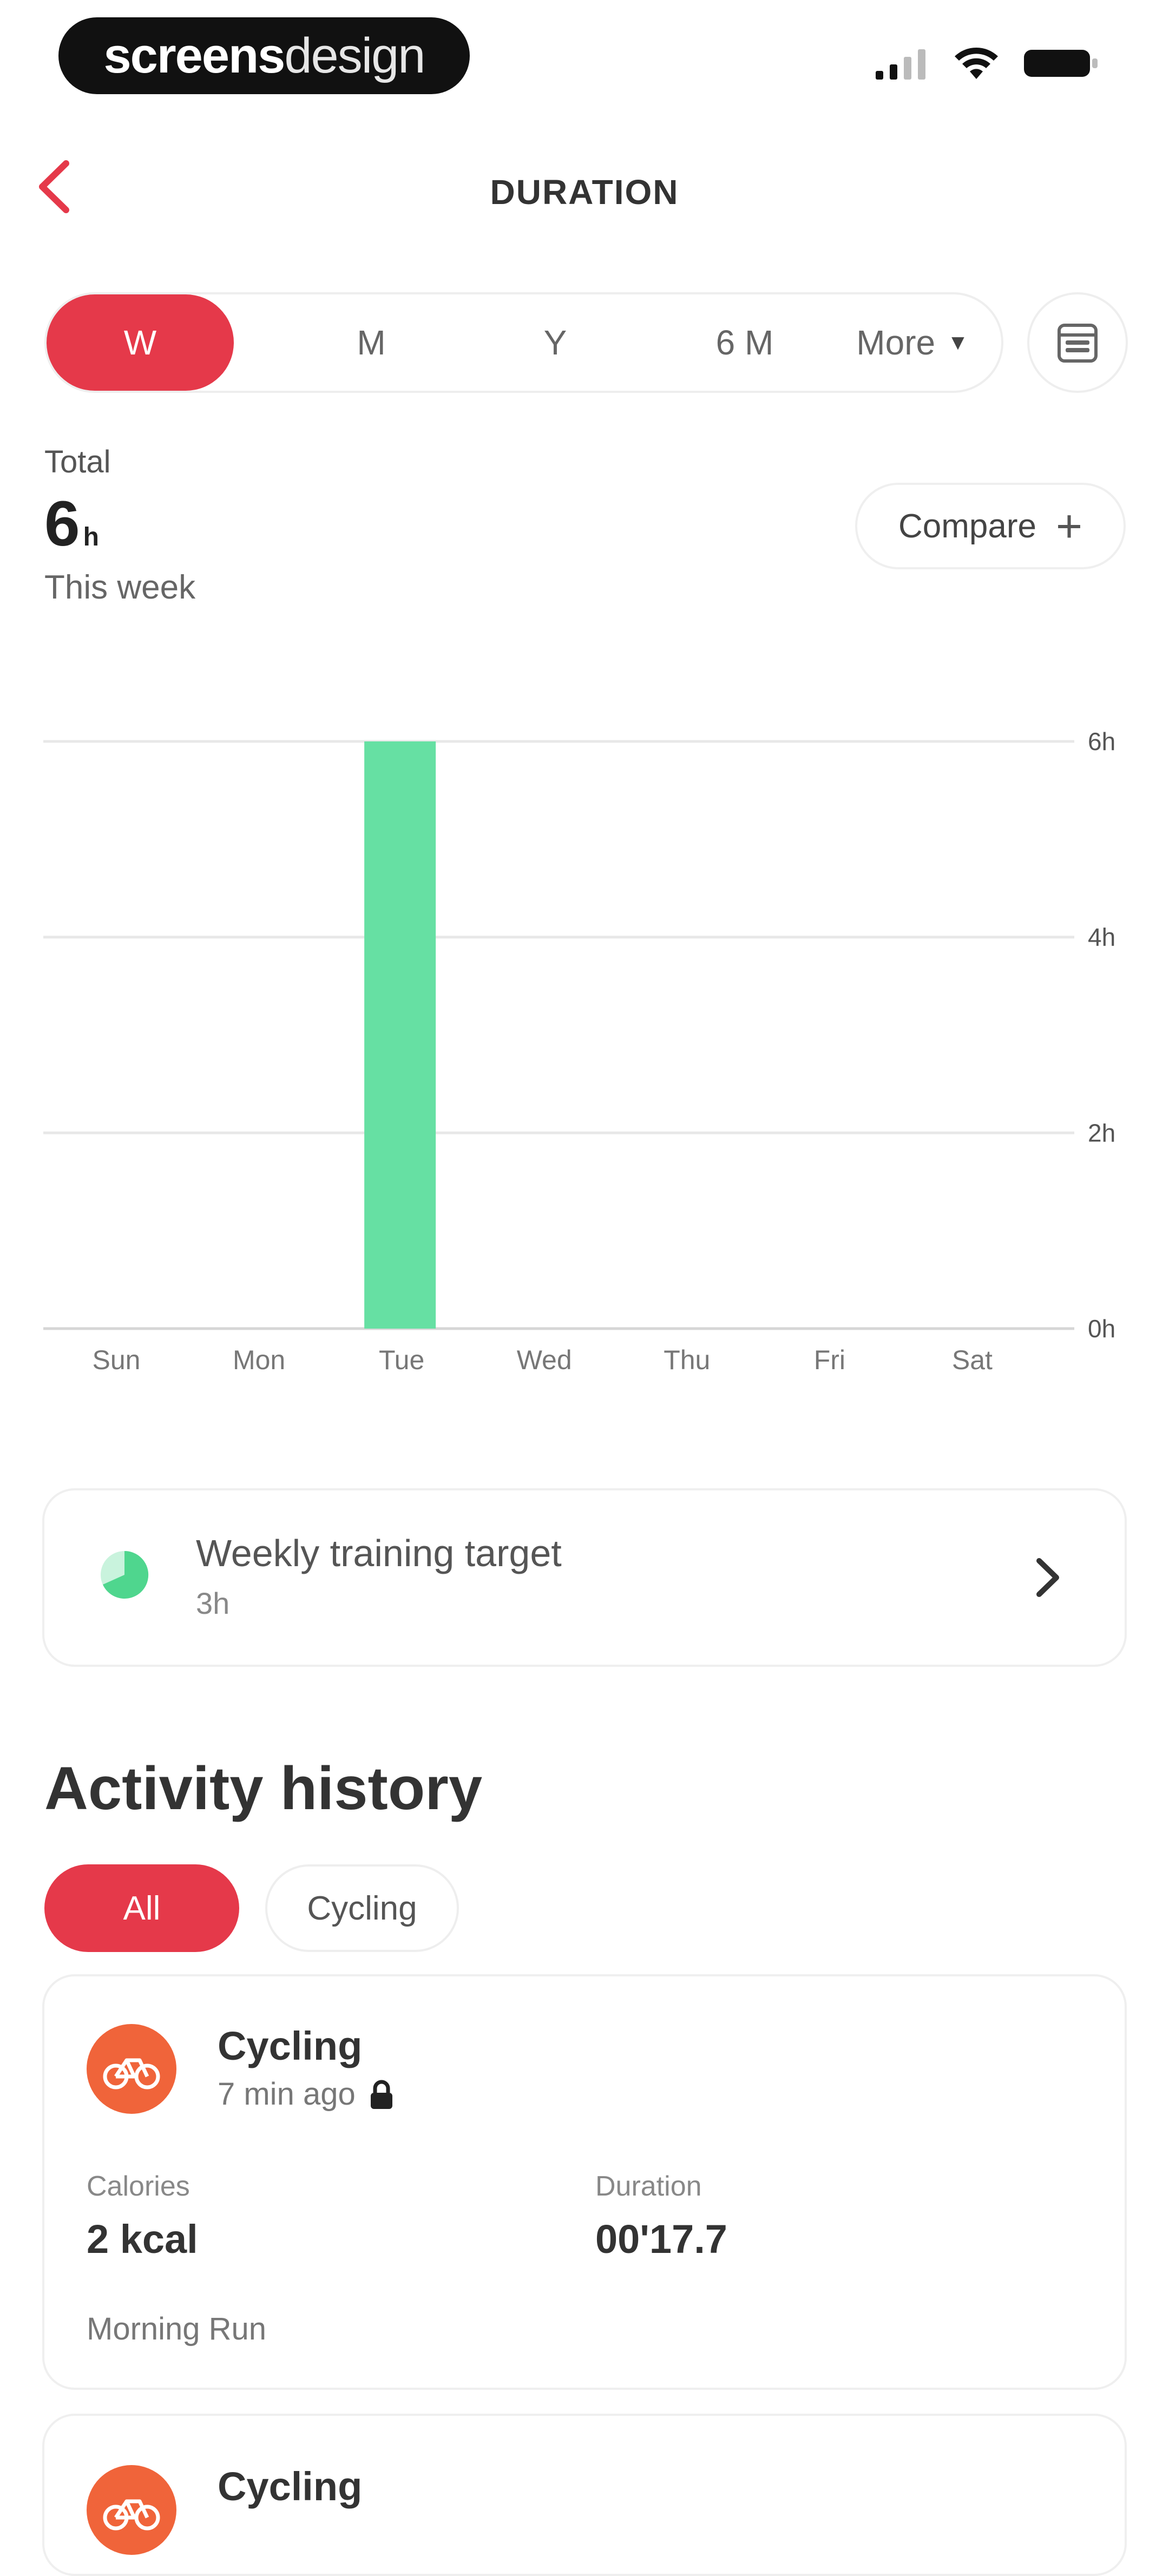  I want to click on page-title: DURATION, so click(584, 192).